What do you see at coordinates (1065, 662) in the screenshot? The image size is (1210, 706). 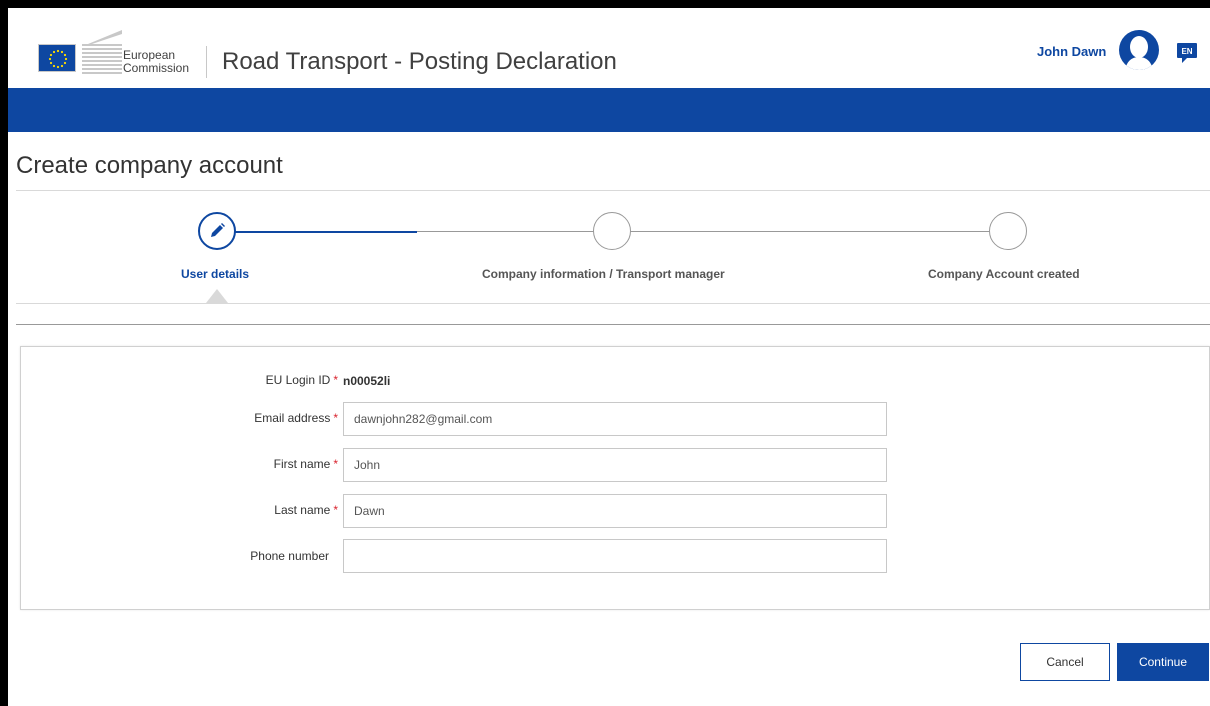 I see `cancel-button: Cancel` at bounding box center [1065, 662].